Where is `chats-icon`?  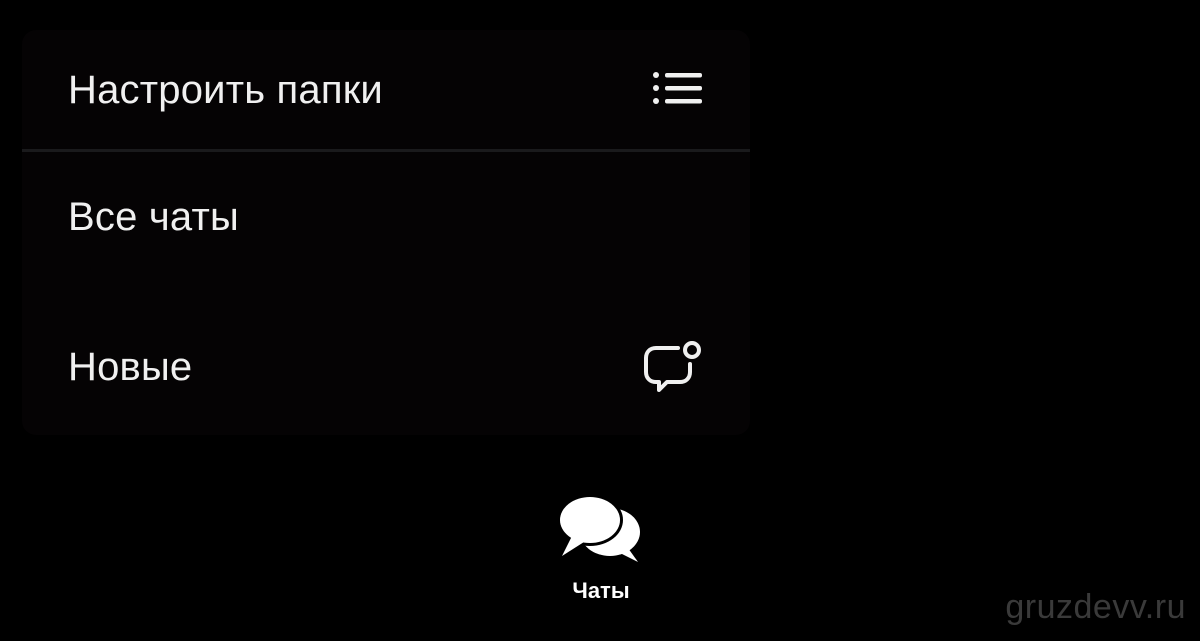 chats-icon is located at coordinates (600, 528).